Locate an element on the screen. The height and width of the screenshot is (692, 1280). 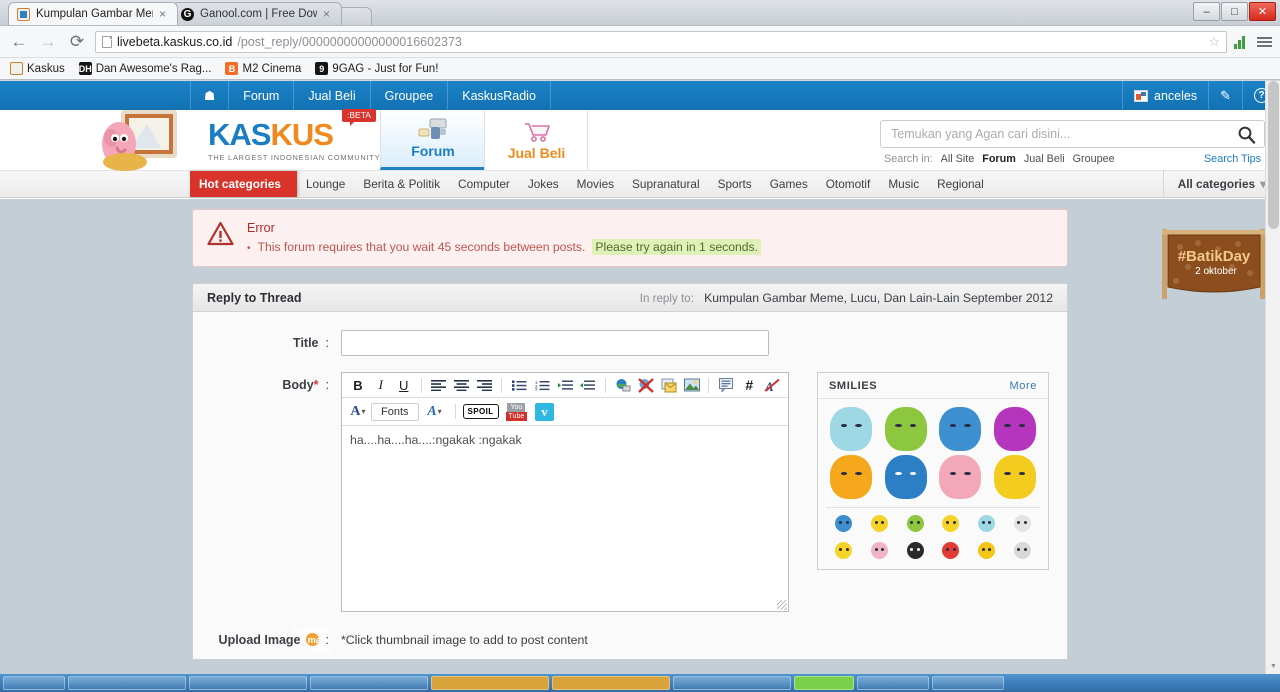
category-music: Music is located at coordinates (903, 184).